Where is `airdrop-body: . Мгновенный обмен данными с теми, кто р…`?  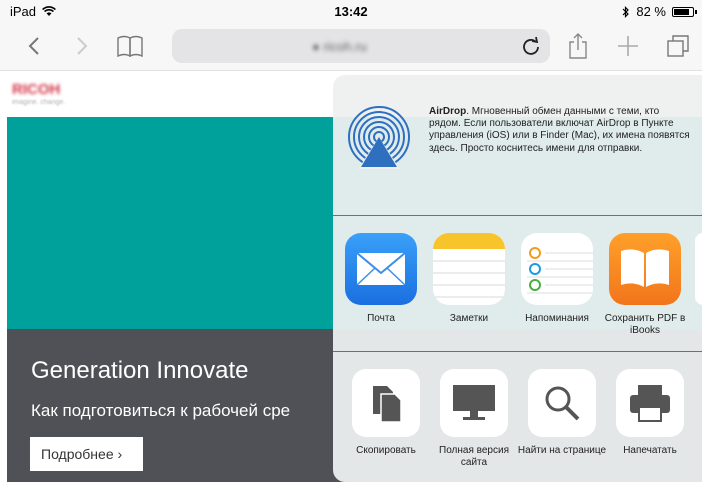
airdrop-body: . Мгновенный обмен данными с теми, кто р… is located at coordinates (559, 130).